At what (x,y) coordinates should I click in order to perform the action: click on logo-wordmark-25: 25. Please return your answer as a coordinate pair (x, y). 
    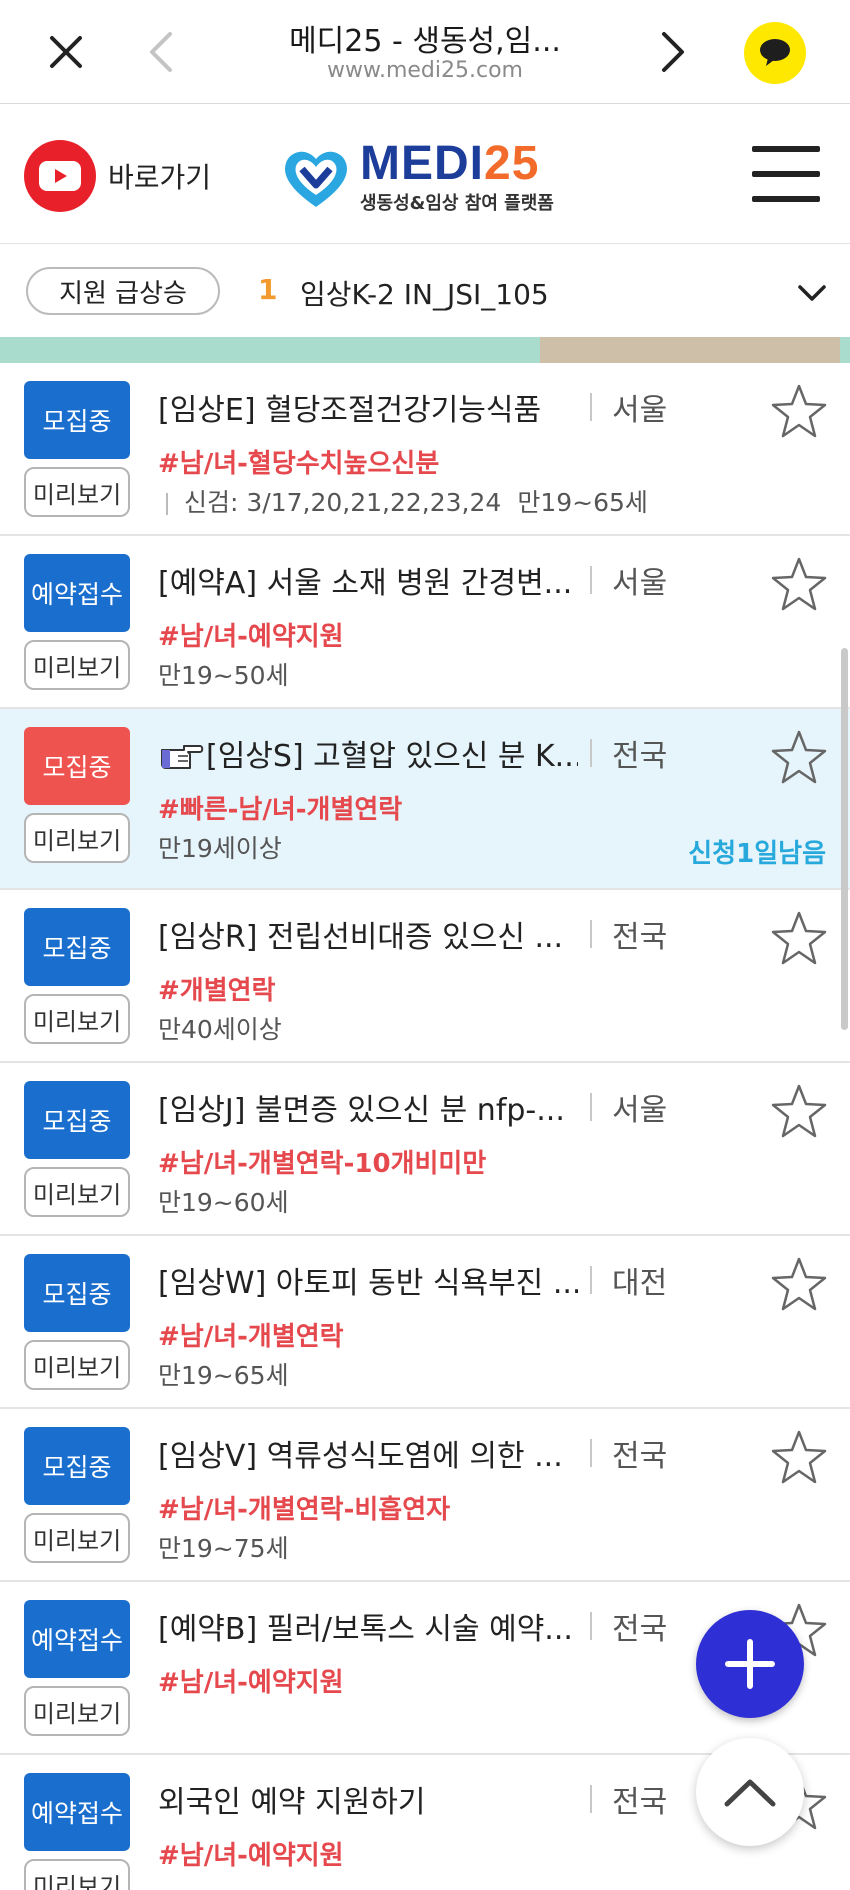
    Looking at the image, I should click on (512, 163).